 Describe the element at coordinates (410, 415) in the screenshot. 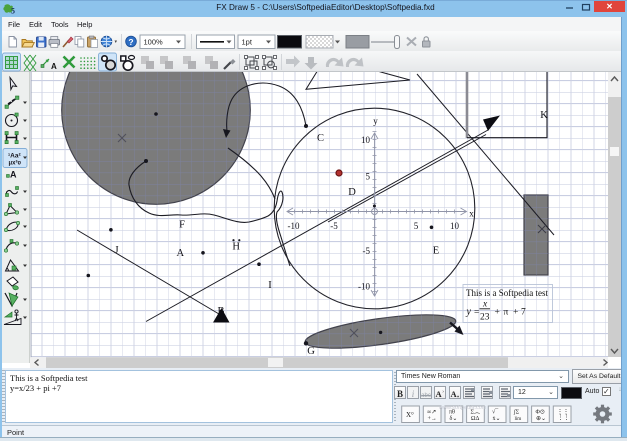

I see `svg-text: X°` at that location.